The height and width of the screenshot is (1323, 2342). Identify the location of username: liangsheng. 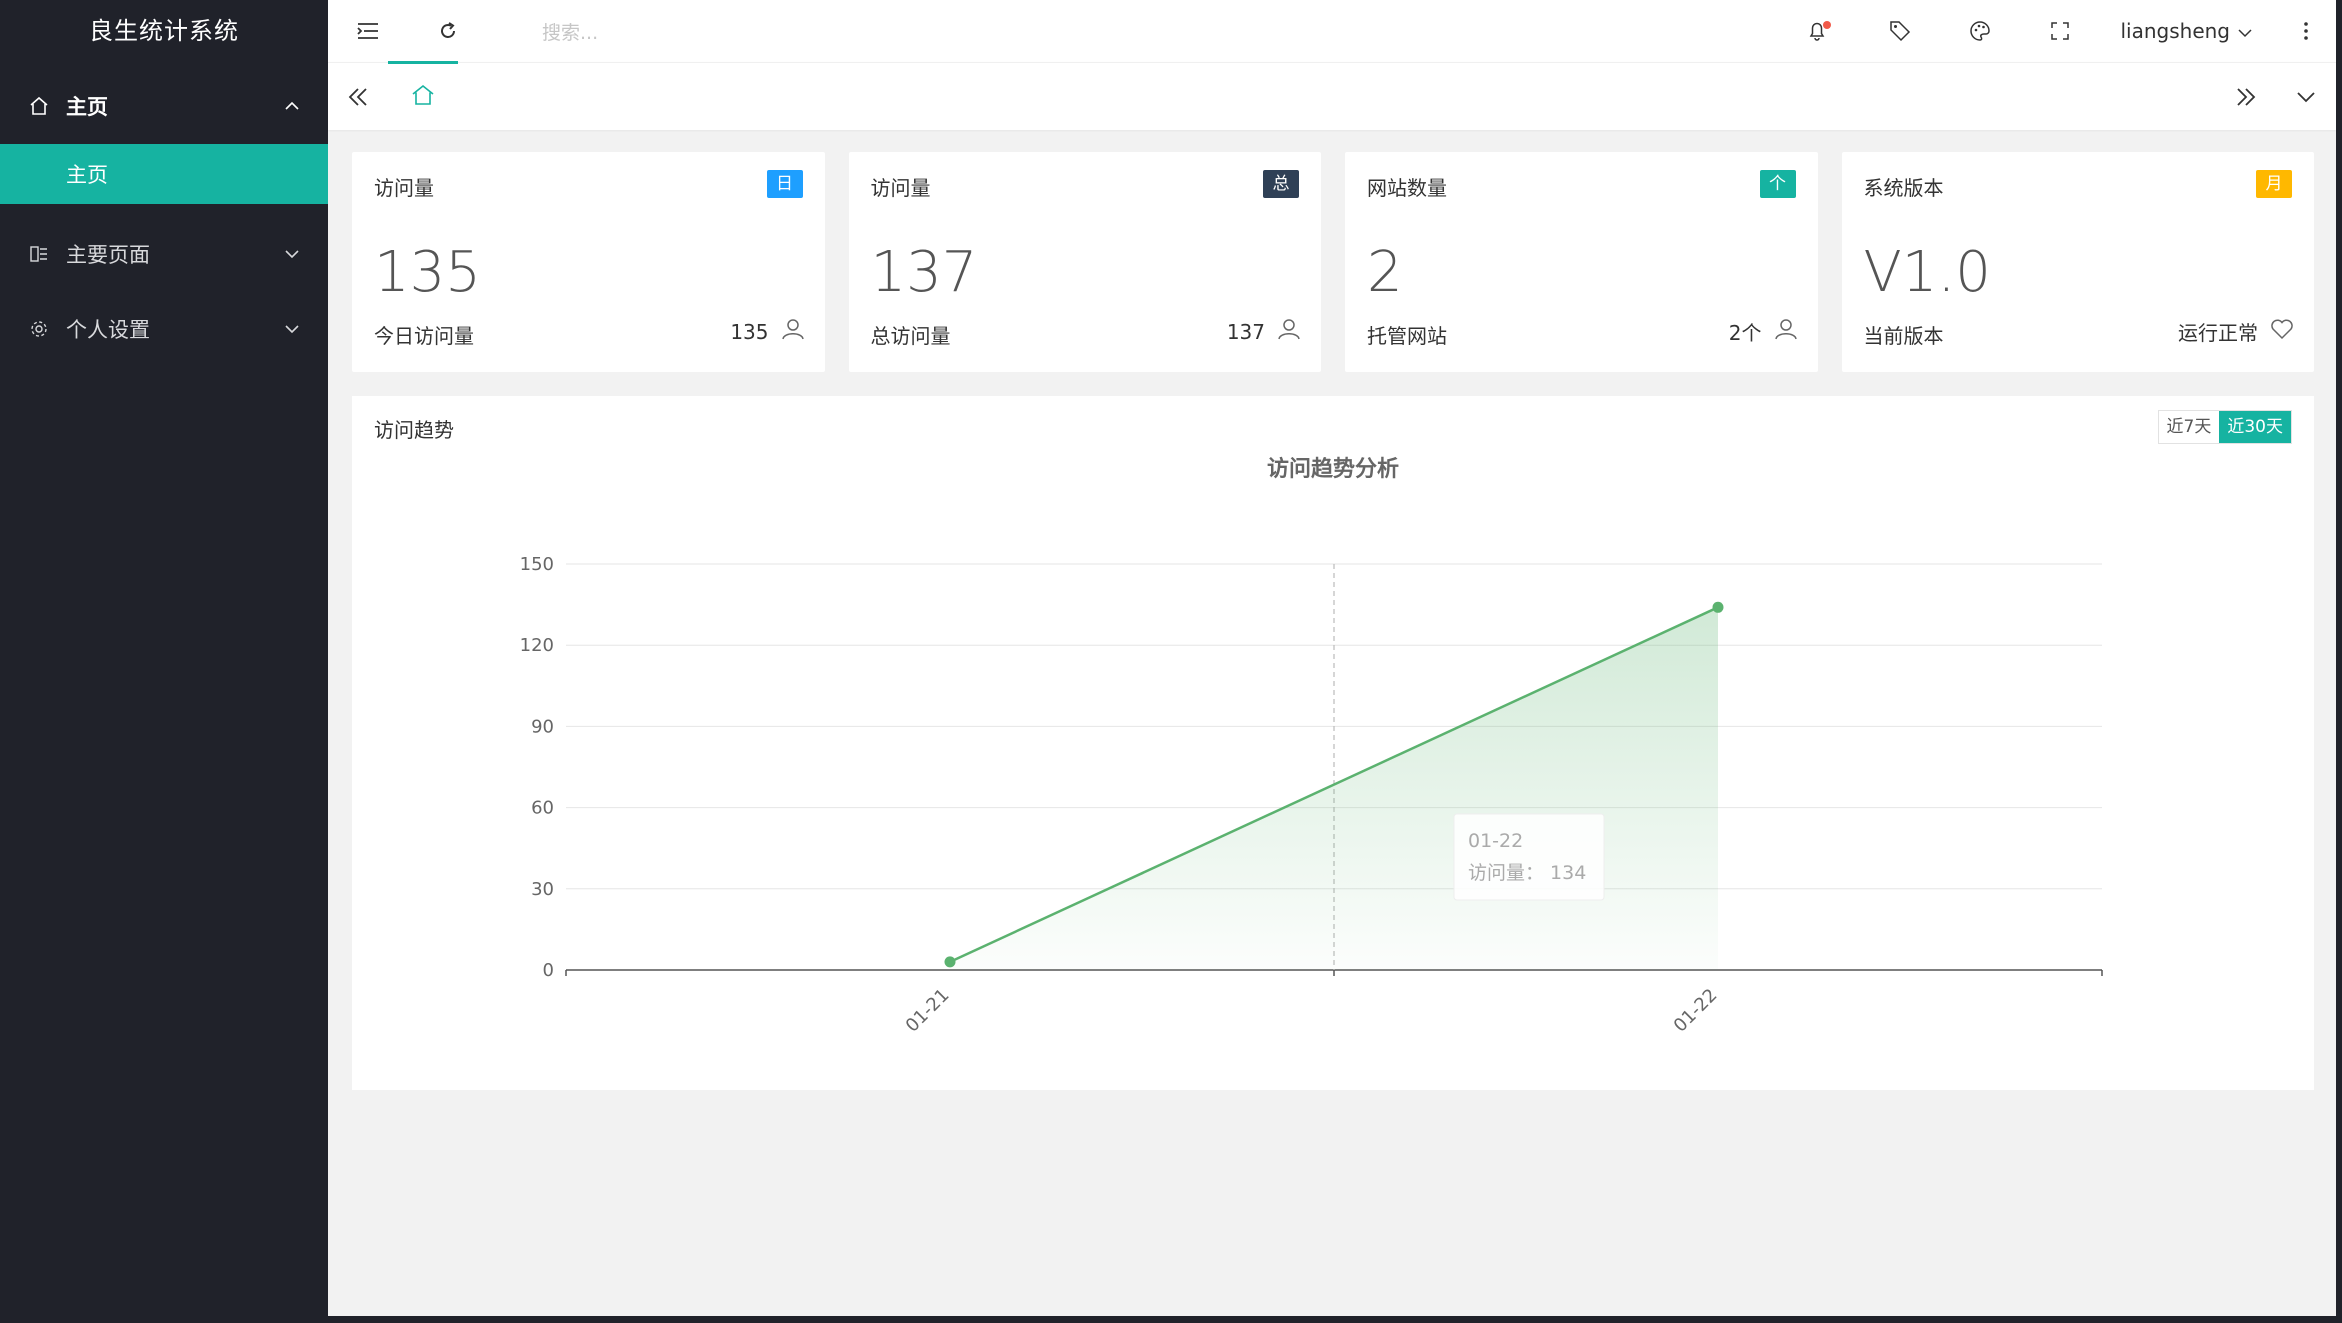
(2175, 31).